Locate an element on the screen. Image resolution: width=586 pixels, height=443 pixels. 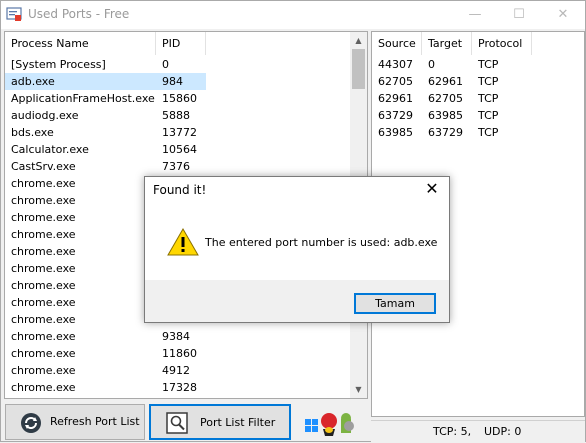
column-header-target: Target is located at coordinates (447, 43).